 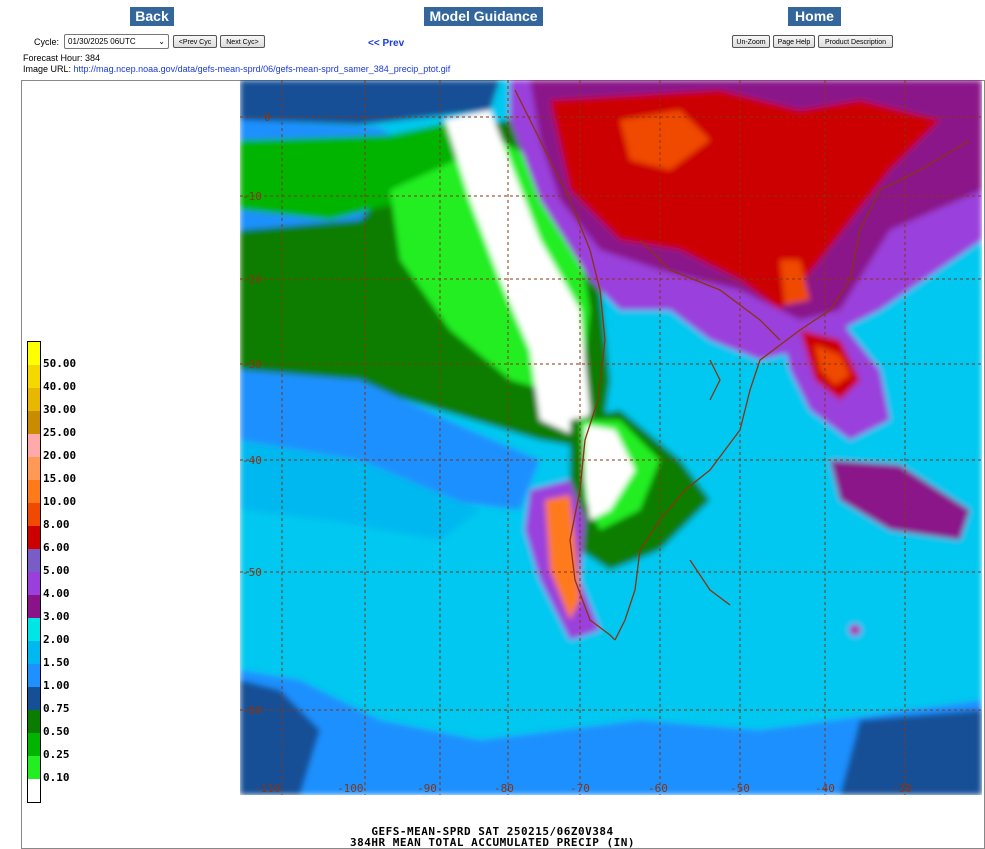 I want to click on lat-label: -40, so click(x=252, y=460).